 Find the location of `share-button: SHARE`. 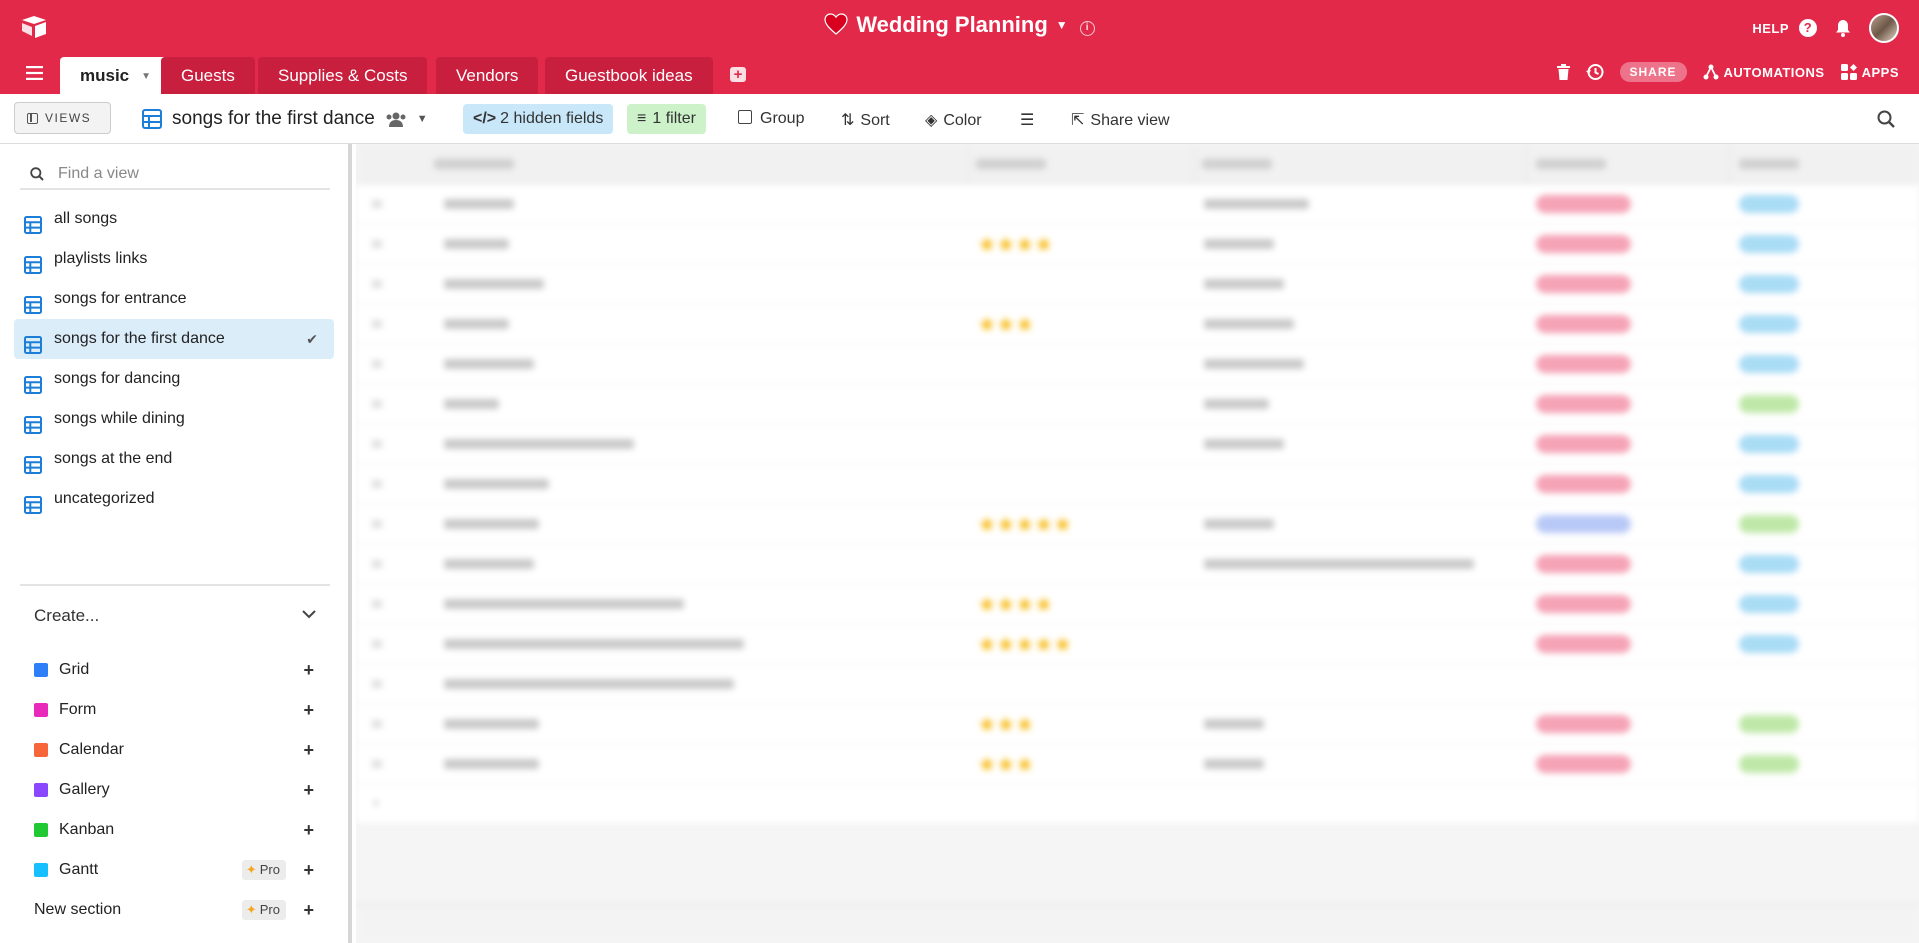

share-button: SHARE is located at coordinates (1653, 72).